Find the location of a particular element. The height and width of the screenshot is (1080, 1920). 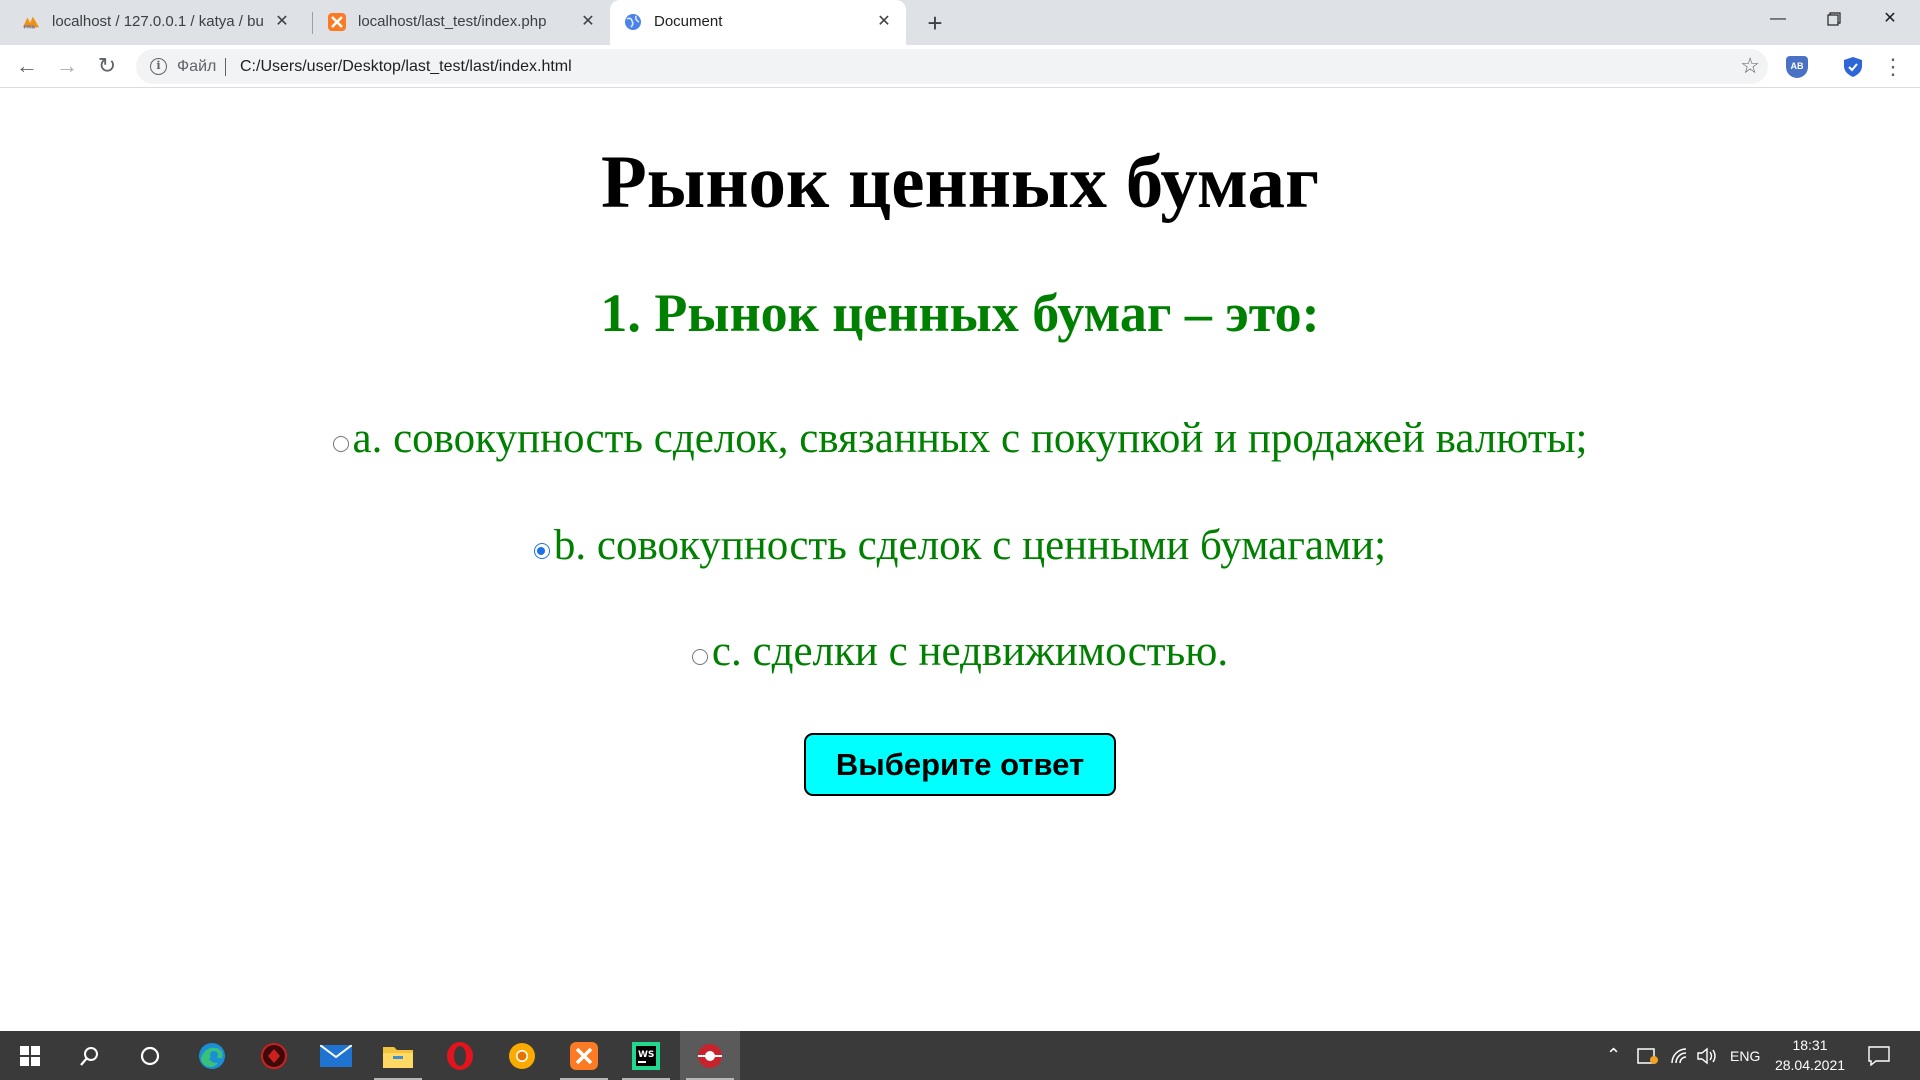

close-window-button: ✕ is located at coordinates (1890, 19).